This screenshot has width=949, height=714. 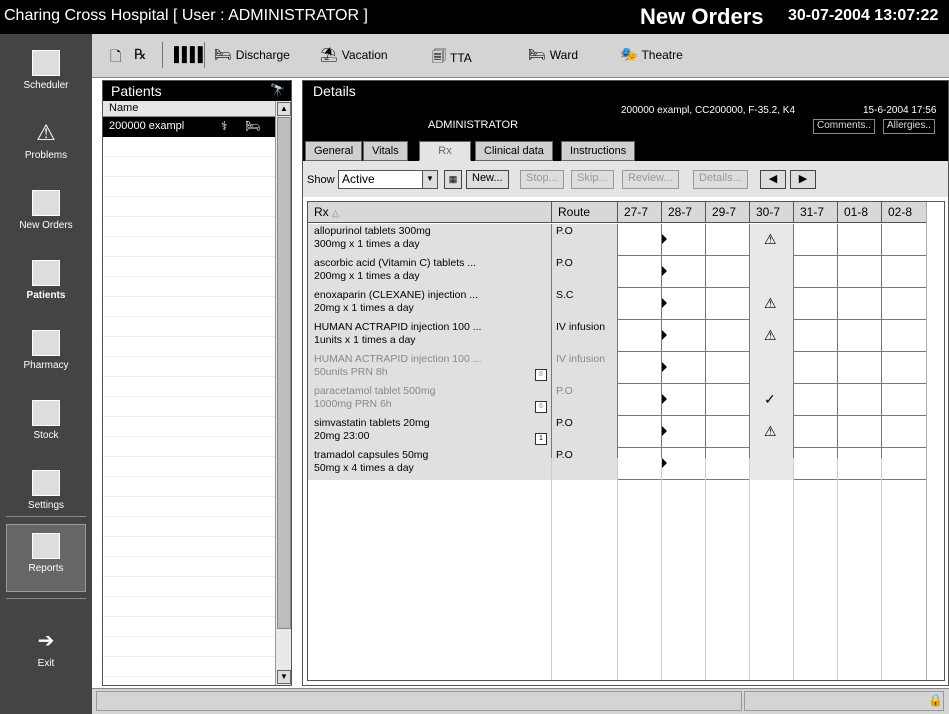 I want to click on nav-problems: ⚠ Problems, so click(x=46, y=143).